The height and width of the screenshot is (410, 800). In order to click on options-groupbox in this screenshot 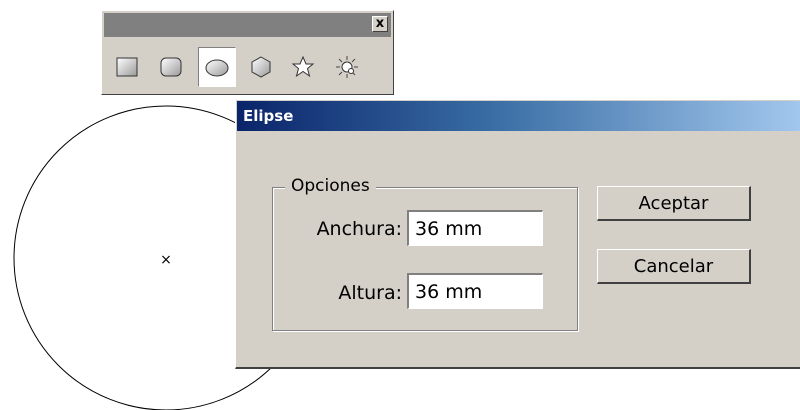, I will do `click(425, 259)`.